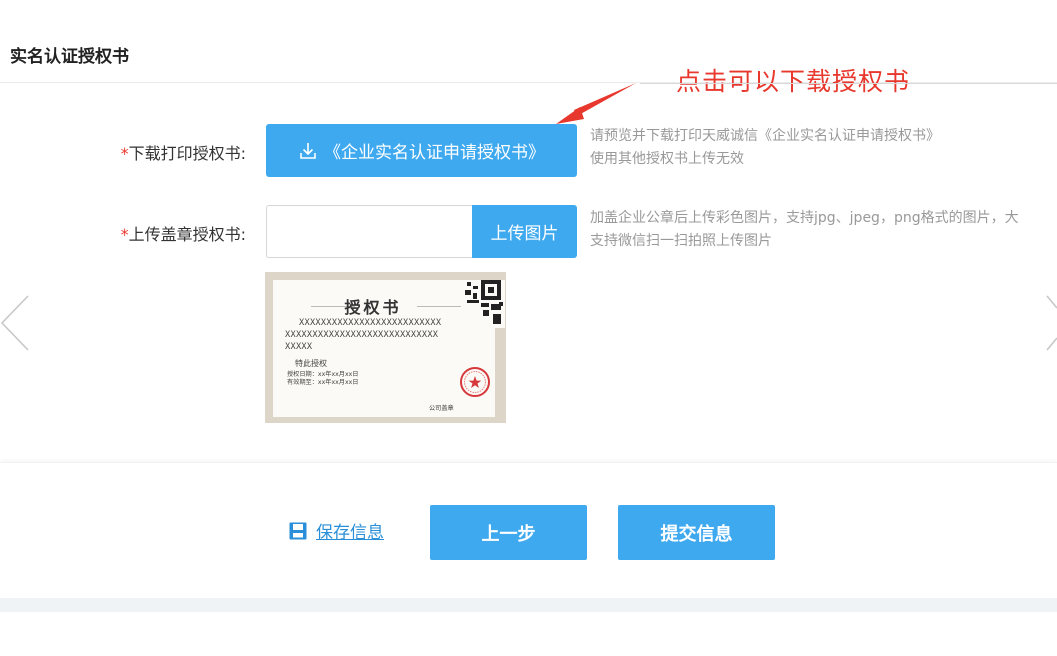 The image size is (1057, 656). What do you see at coordinates (299, 347) in the screenshot?
I see `sample-text-line: XXXXX` at bounding box center [299, 347].